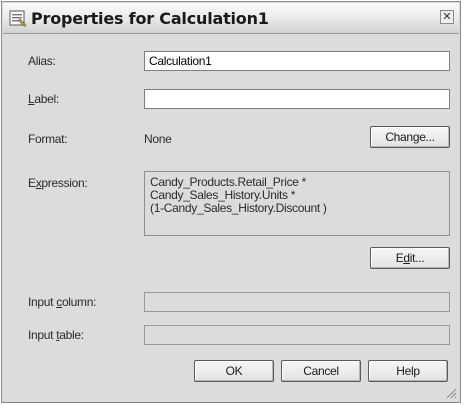 This screenshot has width=464, height=405. Describe the element at coordinates (408, 371) in the screenshot. I see `help-button: Help` at that location.